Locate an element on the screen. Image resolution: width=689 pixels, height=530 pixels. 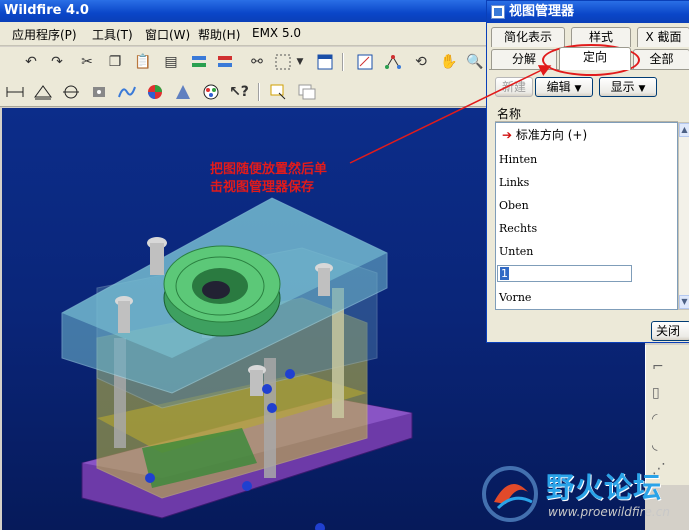
list-item: Unten is located at coordinates (516, 251).